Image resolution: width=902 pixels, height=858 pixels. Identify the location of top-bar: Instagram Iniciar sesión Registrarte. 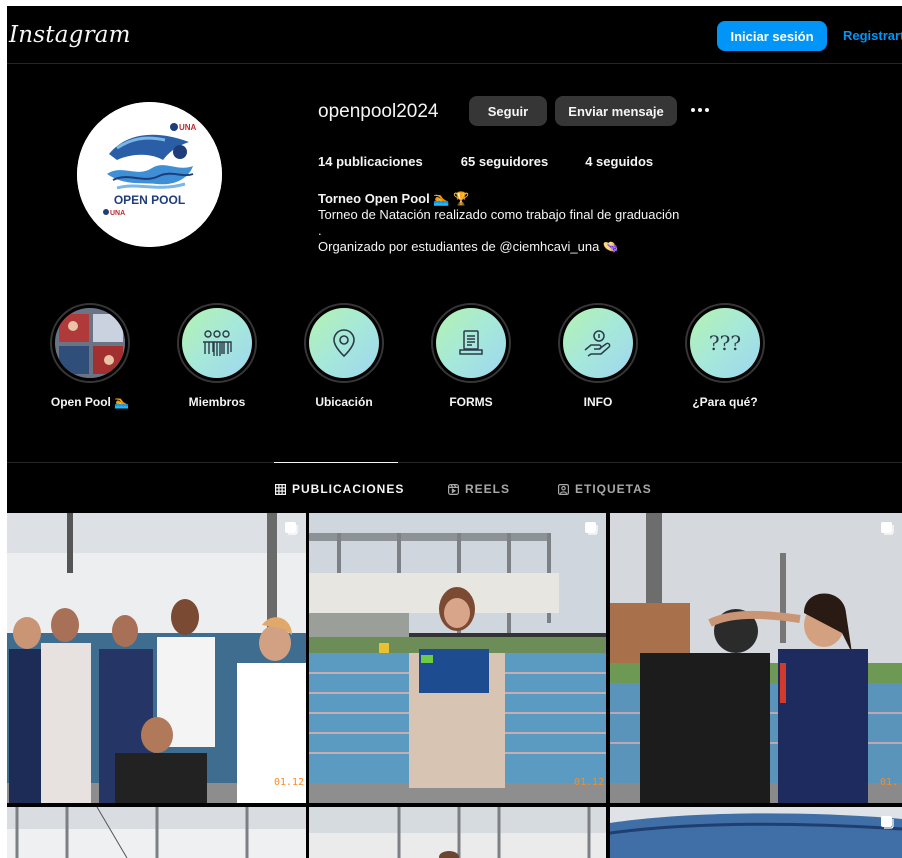
(454, 35).